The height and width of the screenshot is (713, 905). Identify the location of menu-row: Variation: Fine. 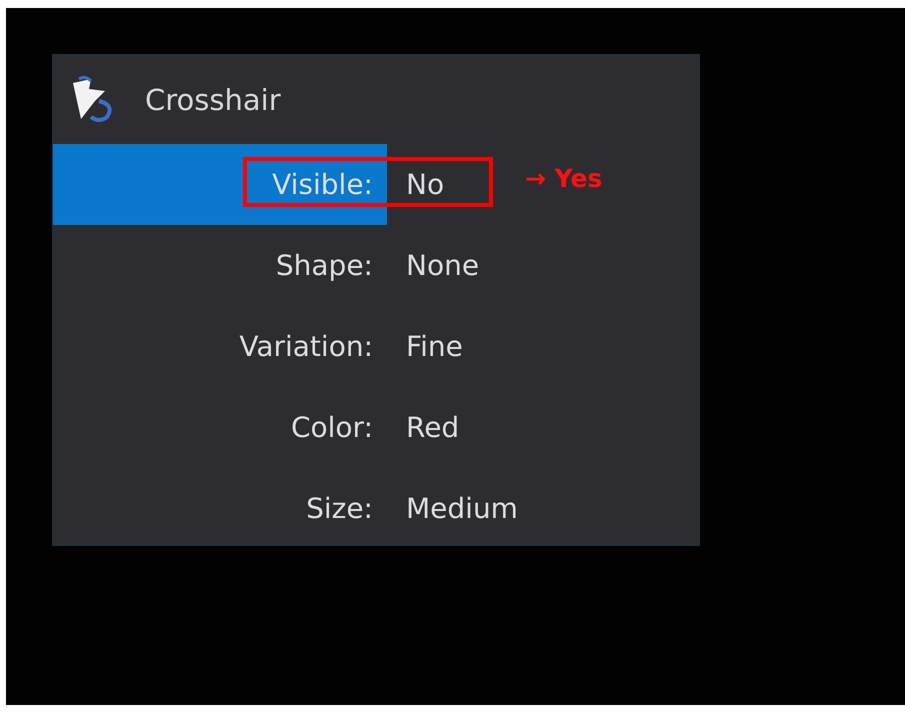
(376, 346).